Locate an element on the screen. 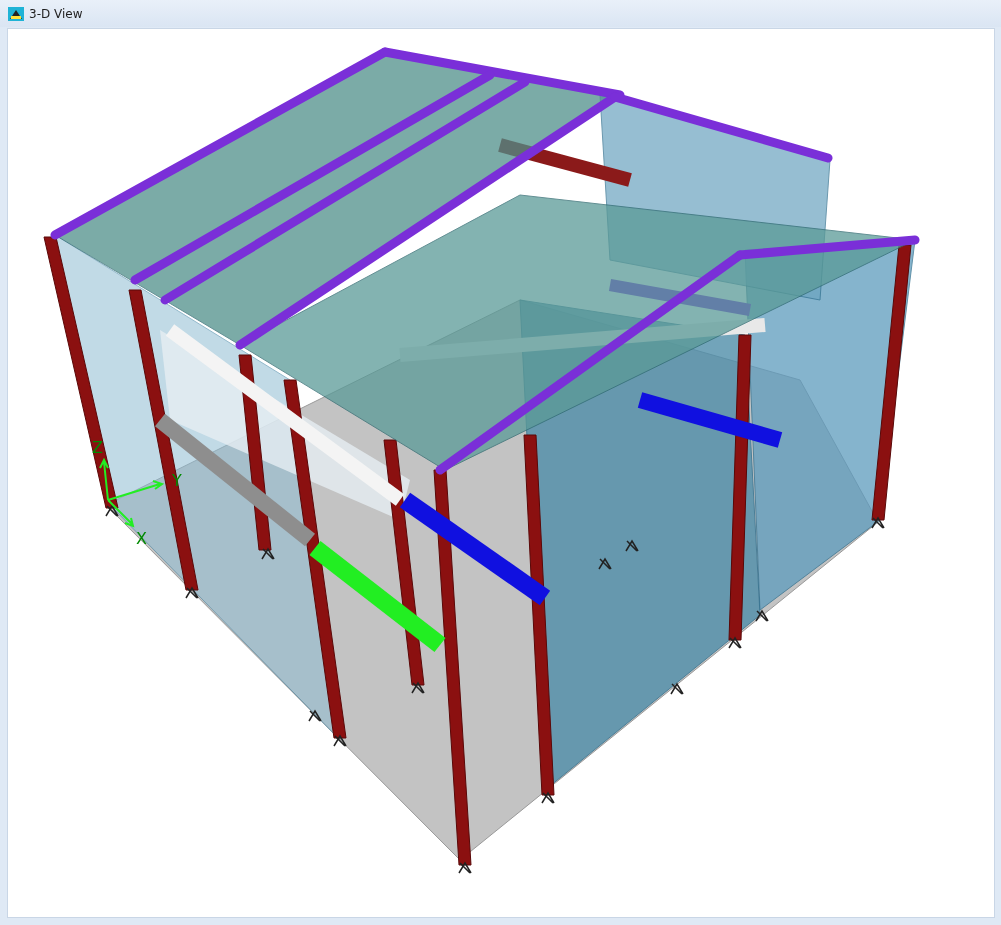 This screenshot has height=925, width=1001. app-icon is located at coordinates (16, 13).